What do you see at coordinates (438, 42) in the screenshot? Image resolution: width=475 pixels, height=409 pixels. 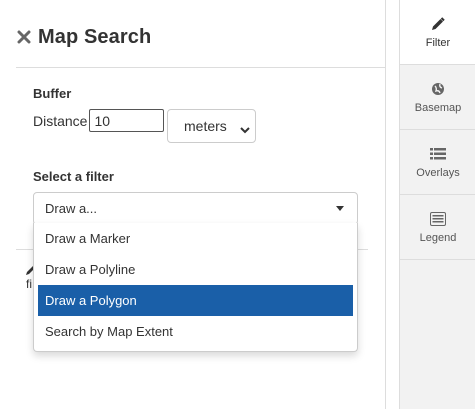 I see `tab-filter-label: Filter` at bounding box center [438, 42].